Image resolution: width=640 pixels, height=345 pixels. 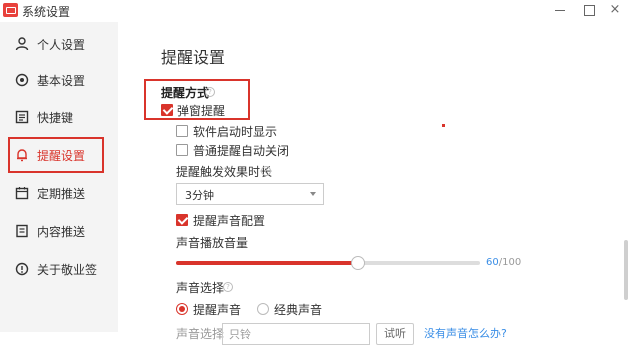 What do you see at coordinates (182, 220) in the screenshot?
I see `sound-config-checkbox` at bounding box center [182, 220].